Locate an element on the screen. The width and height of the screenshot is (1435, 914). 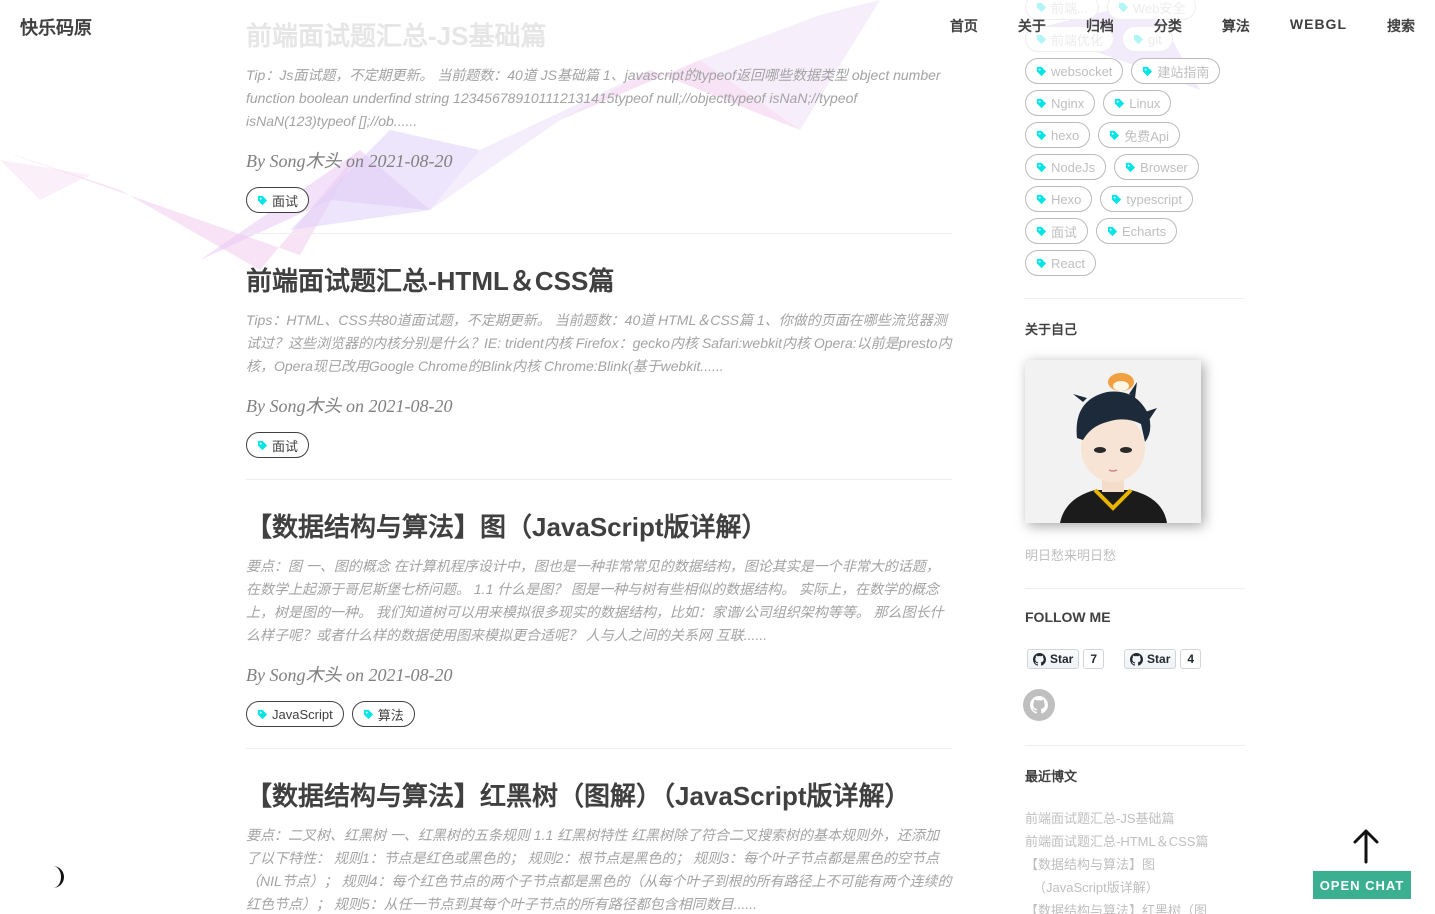
site-brand: 快乐码原 is located at coordinates (56, 27).